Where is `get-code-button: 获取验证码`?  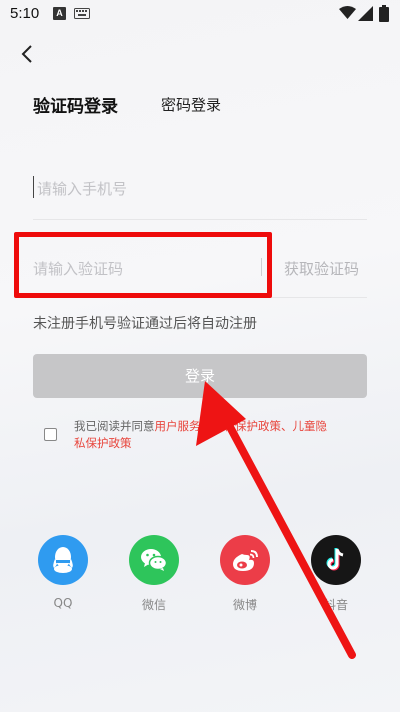
get-code-button: 获取验证码 is located at coordinates (321, 268).